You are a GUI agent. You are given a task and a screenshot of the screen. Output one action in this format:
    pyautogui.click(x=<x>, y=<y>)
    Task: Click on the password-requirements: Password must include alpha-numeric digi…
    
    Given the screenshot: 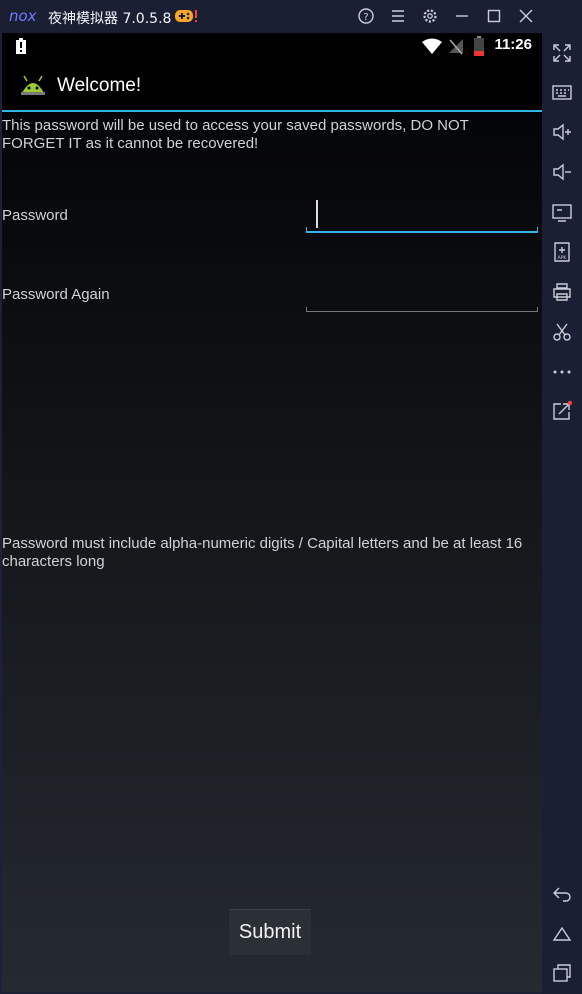 What is the action you would take?
    pyautogui.click(x=262, y=552)
    